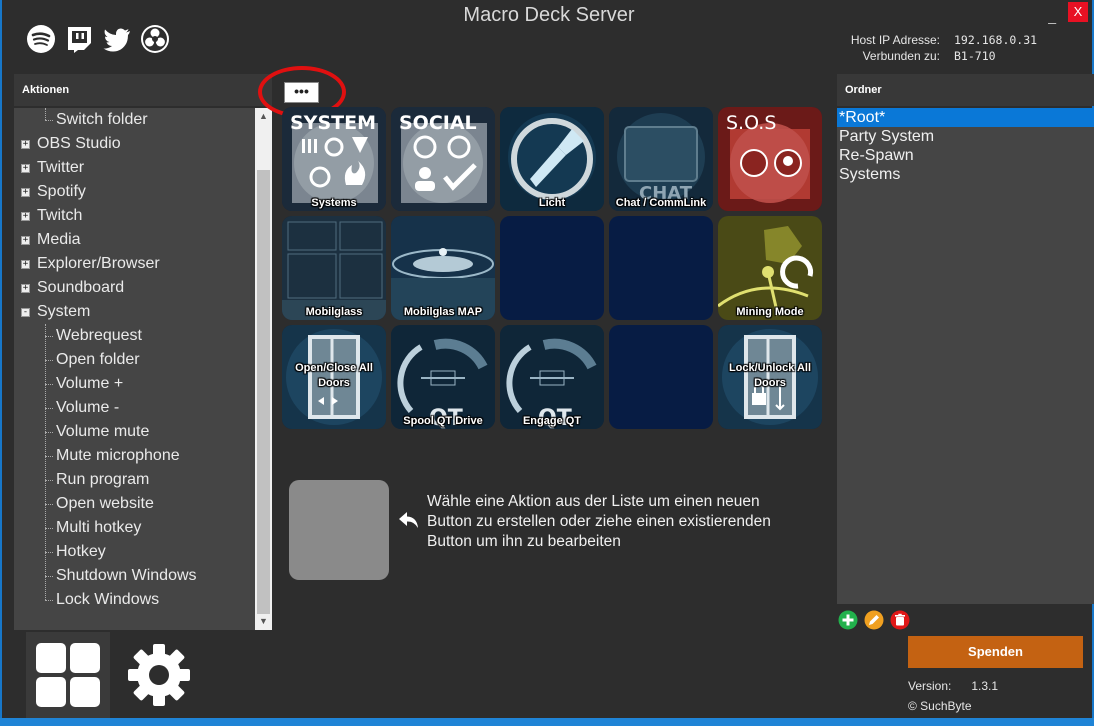 The image size is (1094, 726). Describe the element at coordinates (1078, 12) in the screenshot. I see `close-button: X` at that location.